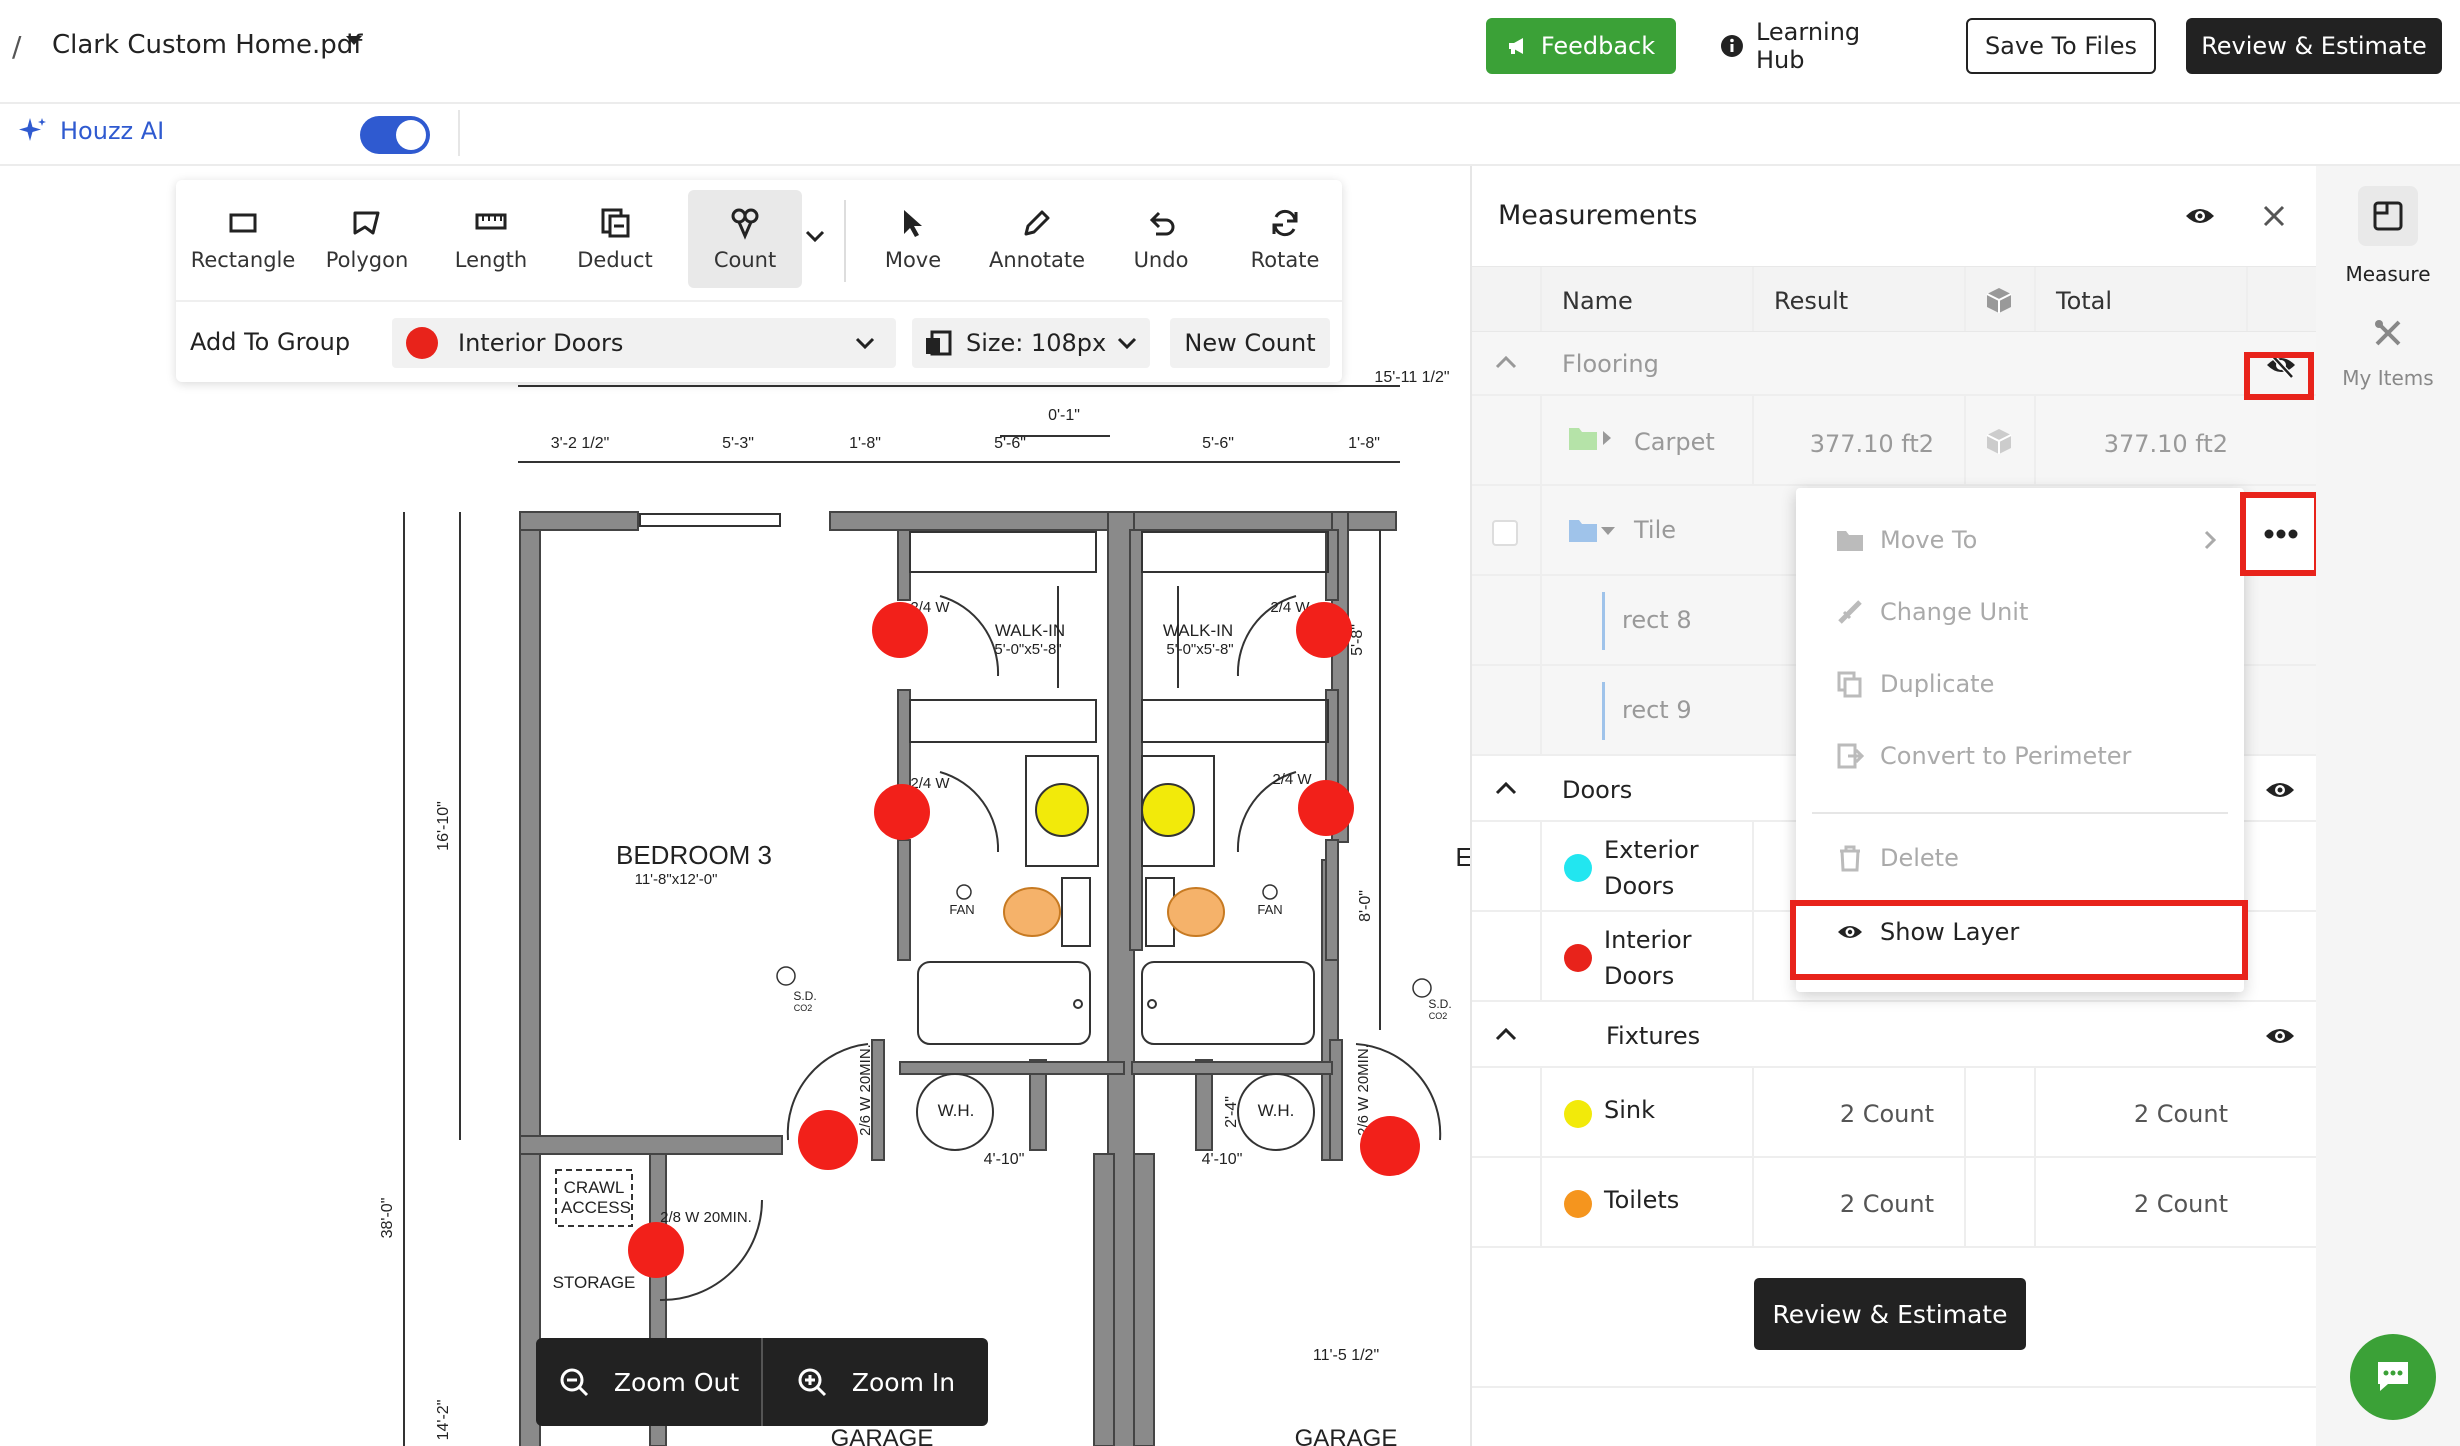 The image size is (2460, 1446). I want to click on deduct-icon, so click(615, 223).